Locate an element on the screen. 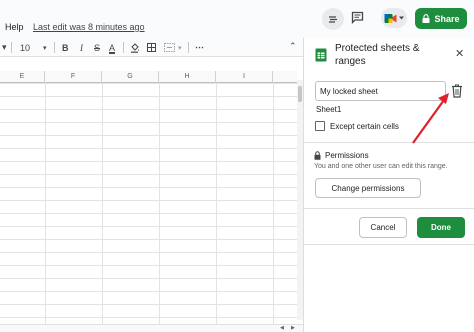 The height and width of the screenshot is (332, 474). bold-button: B is located at coordinates (65, 47).